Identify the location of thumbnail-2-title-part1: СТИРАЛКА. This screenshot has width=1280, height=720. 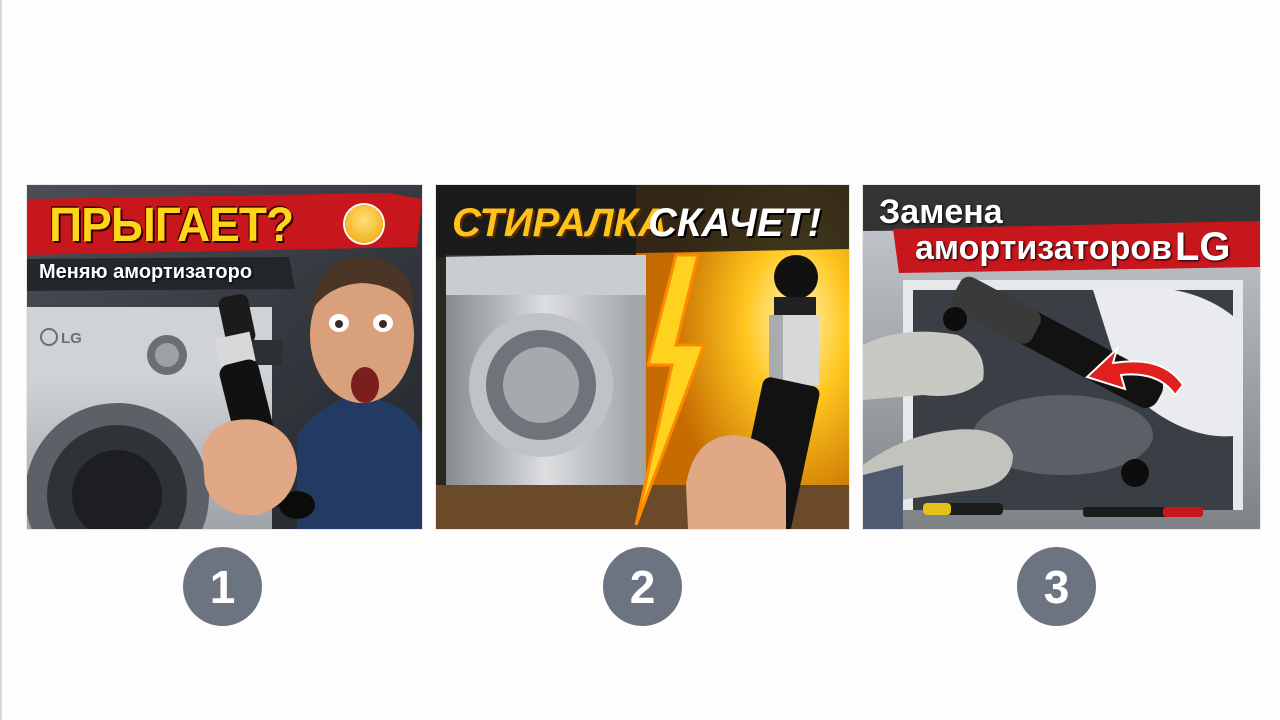
(560, 223).